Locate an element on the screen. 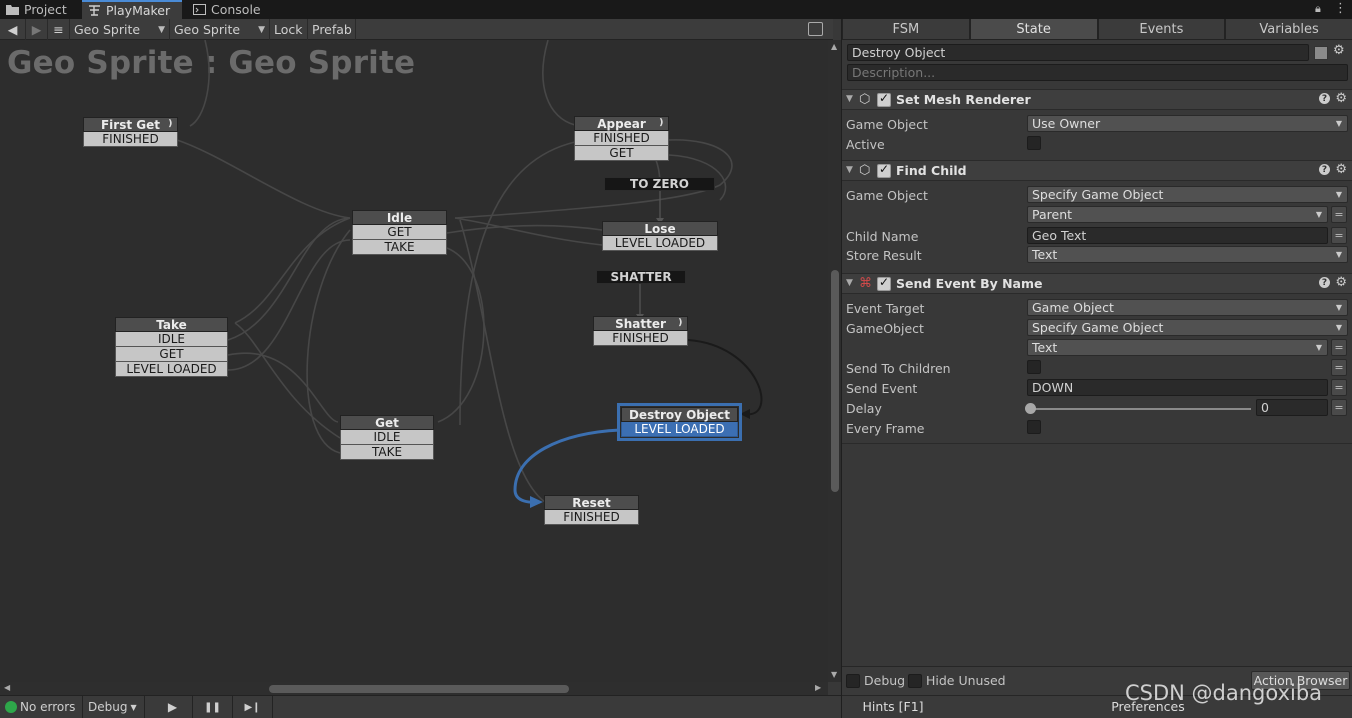 This screenshot has width=1352, height=718. back-button: ◀ is located at coordinates (13, 29).